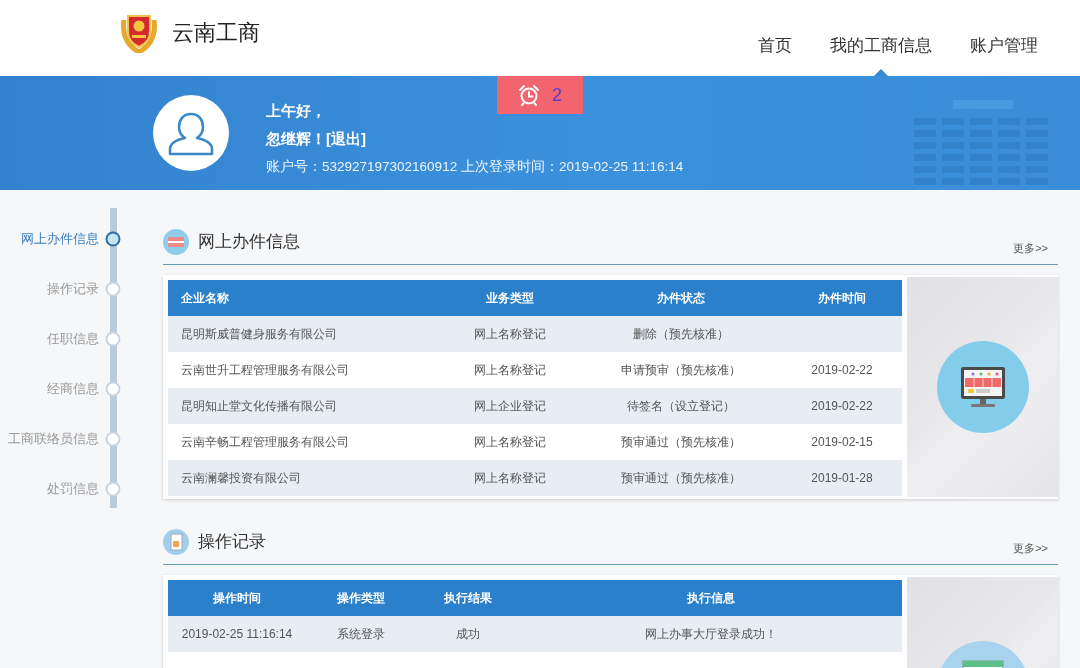  Describe the element at coordinates (681, 406) in the screenshot. I see `table-cell-text: 待签名（设立登记）` at that location.